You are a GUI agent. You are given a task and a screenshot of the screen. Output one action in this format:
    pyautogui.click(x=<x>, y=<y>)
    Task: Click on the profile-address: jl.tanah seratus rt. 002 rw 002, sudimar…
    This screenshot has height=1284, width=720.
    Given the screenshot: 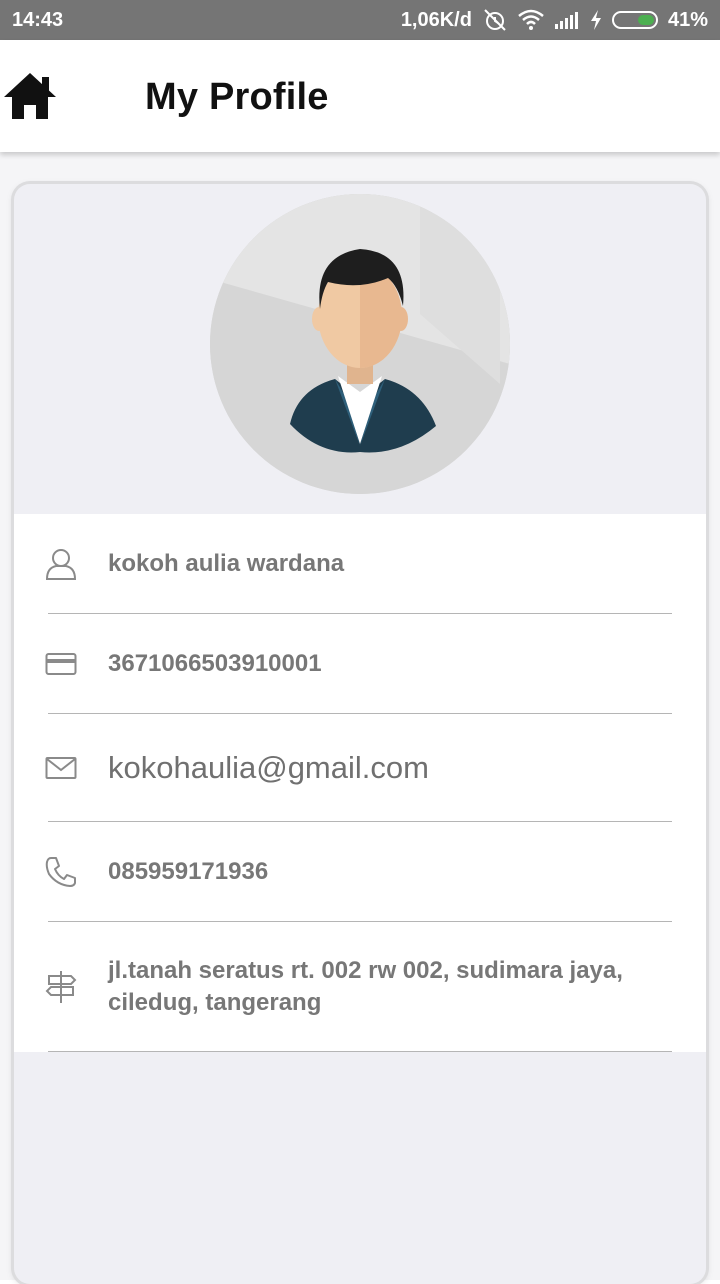 What is the action you would take?
    pyautogui.click(x=365, y=986)
    